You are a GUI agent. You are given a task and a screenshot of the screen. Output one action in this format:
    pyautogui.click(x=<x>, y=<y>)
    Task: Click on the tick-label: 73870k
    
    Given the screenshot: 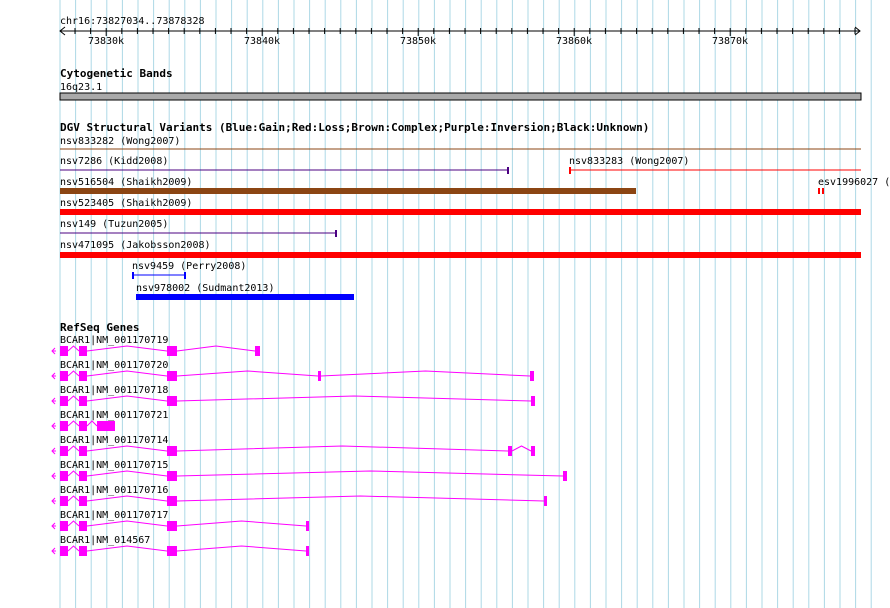 What is the action you would take?
    pyautogui.click(x=730, y=41)
    